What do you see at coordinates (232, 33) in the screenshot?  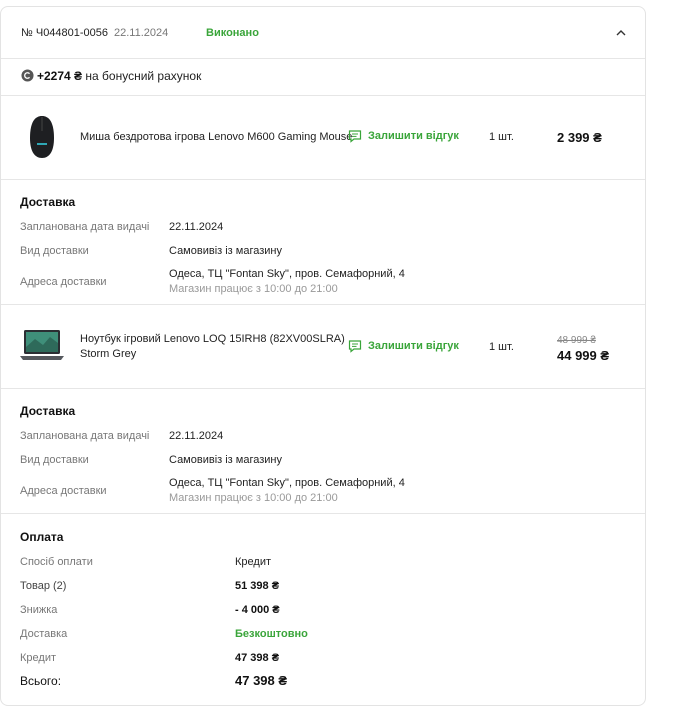 I see `order-status-badge: Виконано` at bounding box center [232, 33].